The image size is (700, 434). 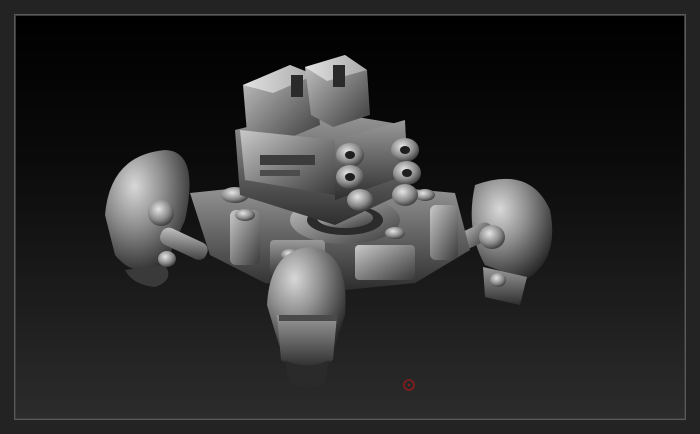 What do you see at coordinates (409, 385) in the screenshot?
I see `draw-brush-cursor-icon` at bounding box center [409, 385].